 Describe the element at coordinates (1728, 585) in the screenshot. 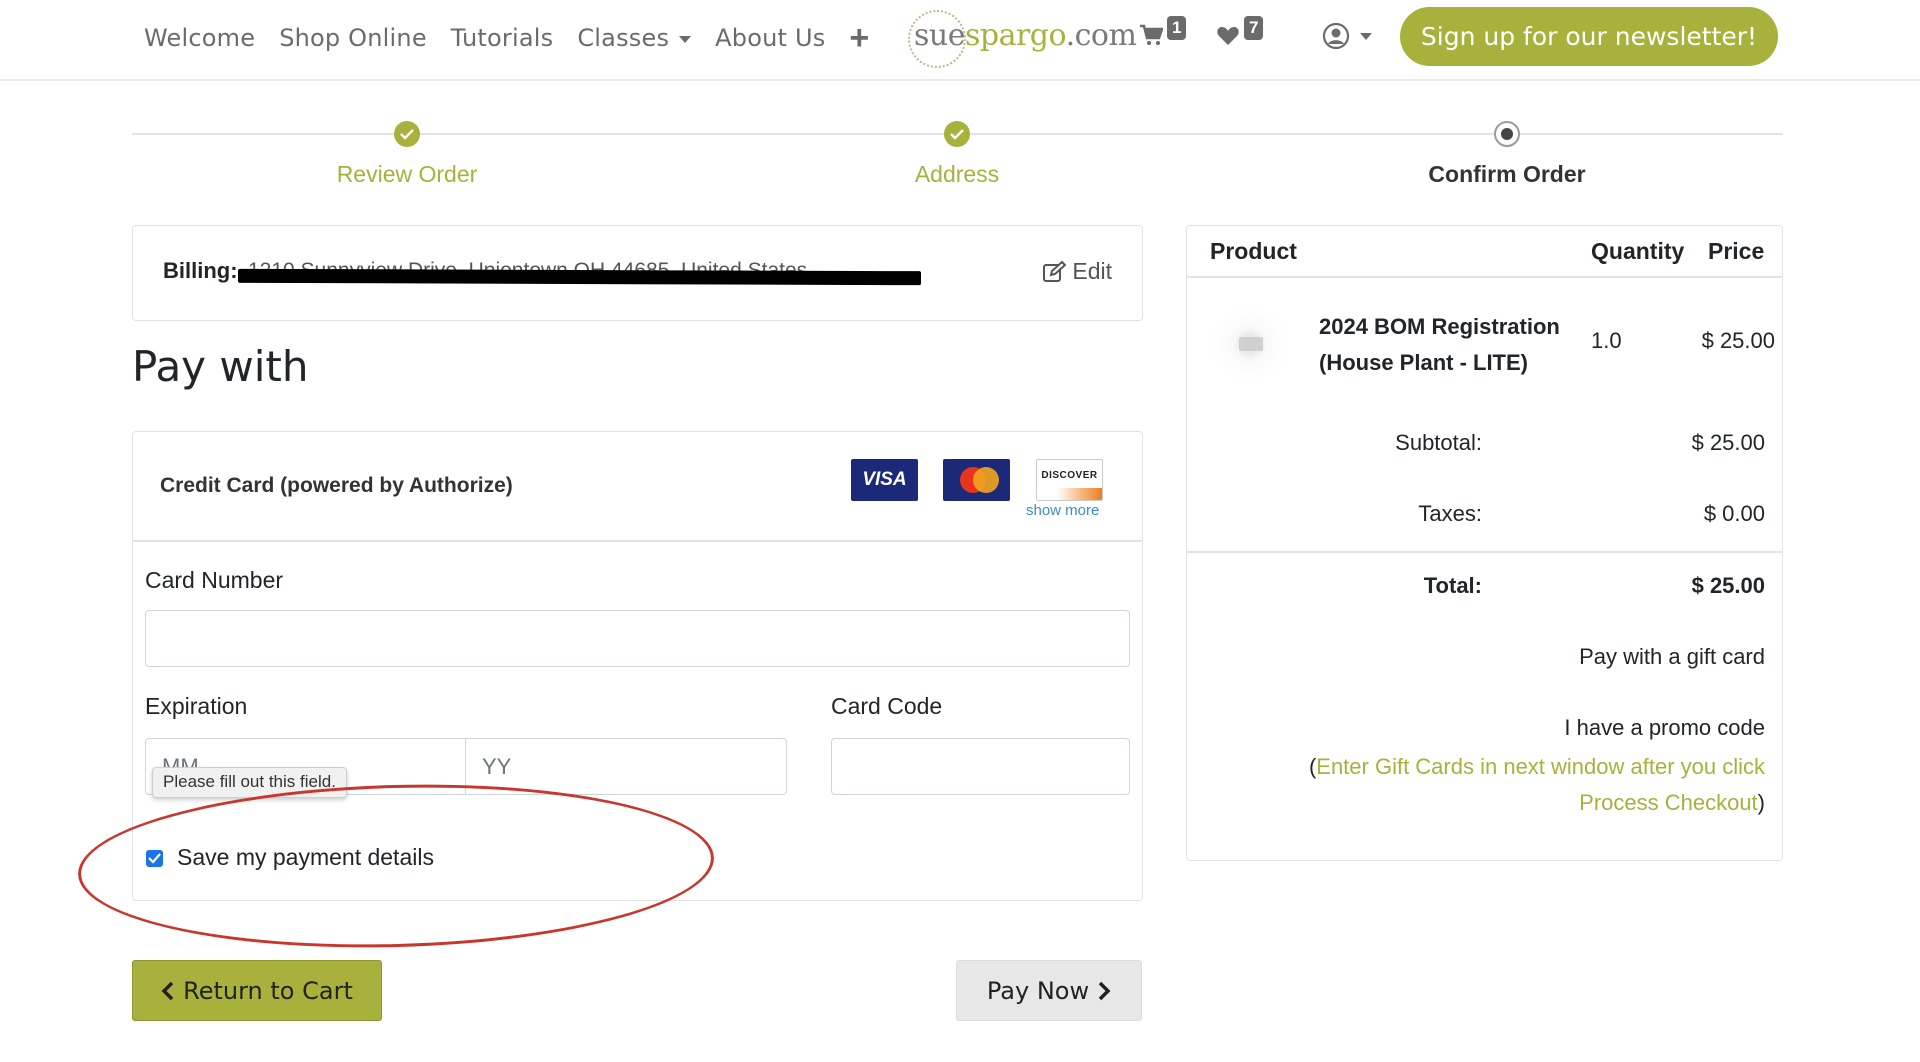

I see `total-value: $ 25.00` at that location.